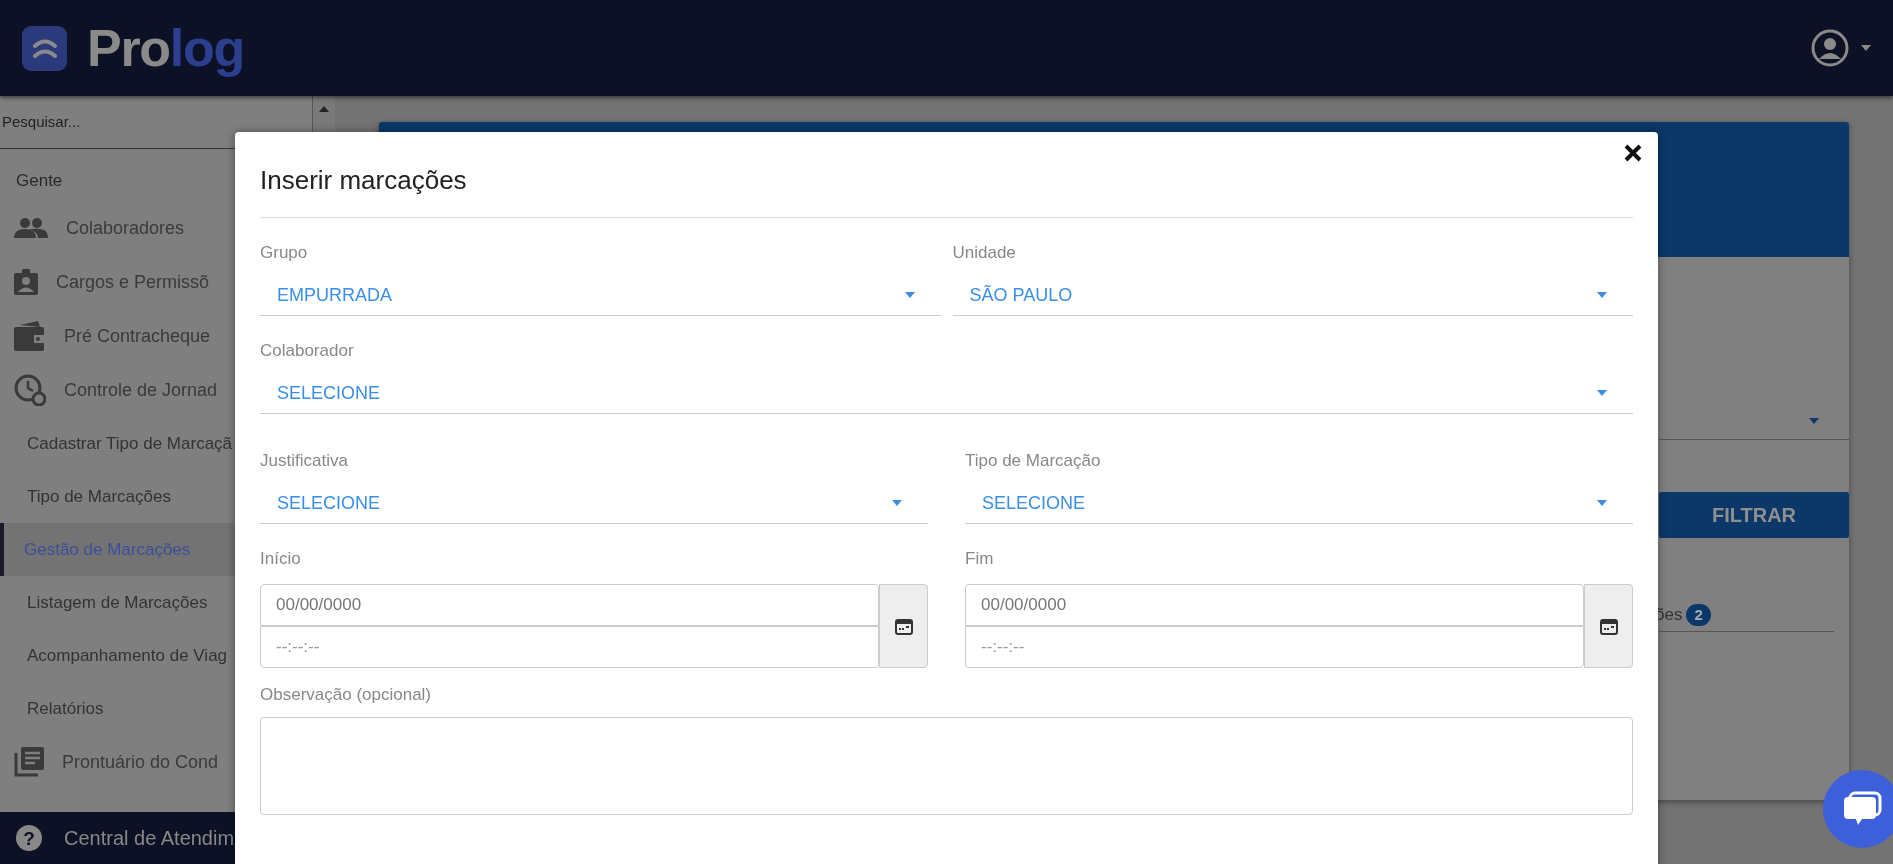  I want to click on select-field: SÃO PAULO, so click(1292, 295).